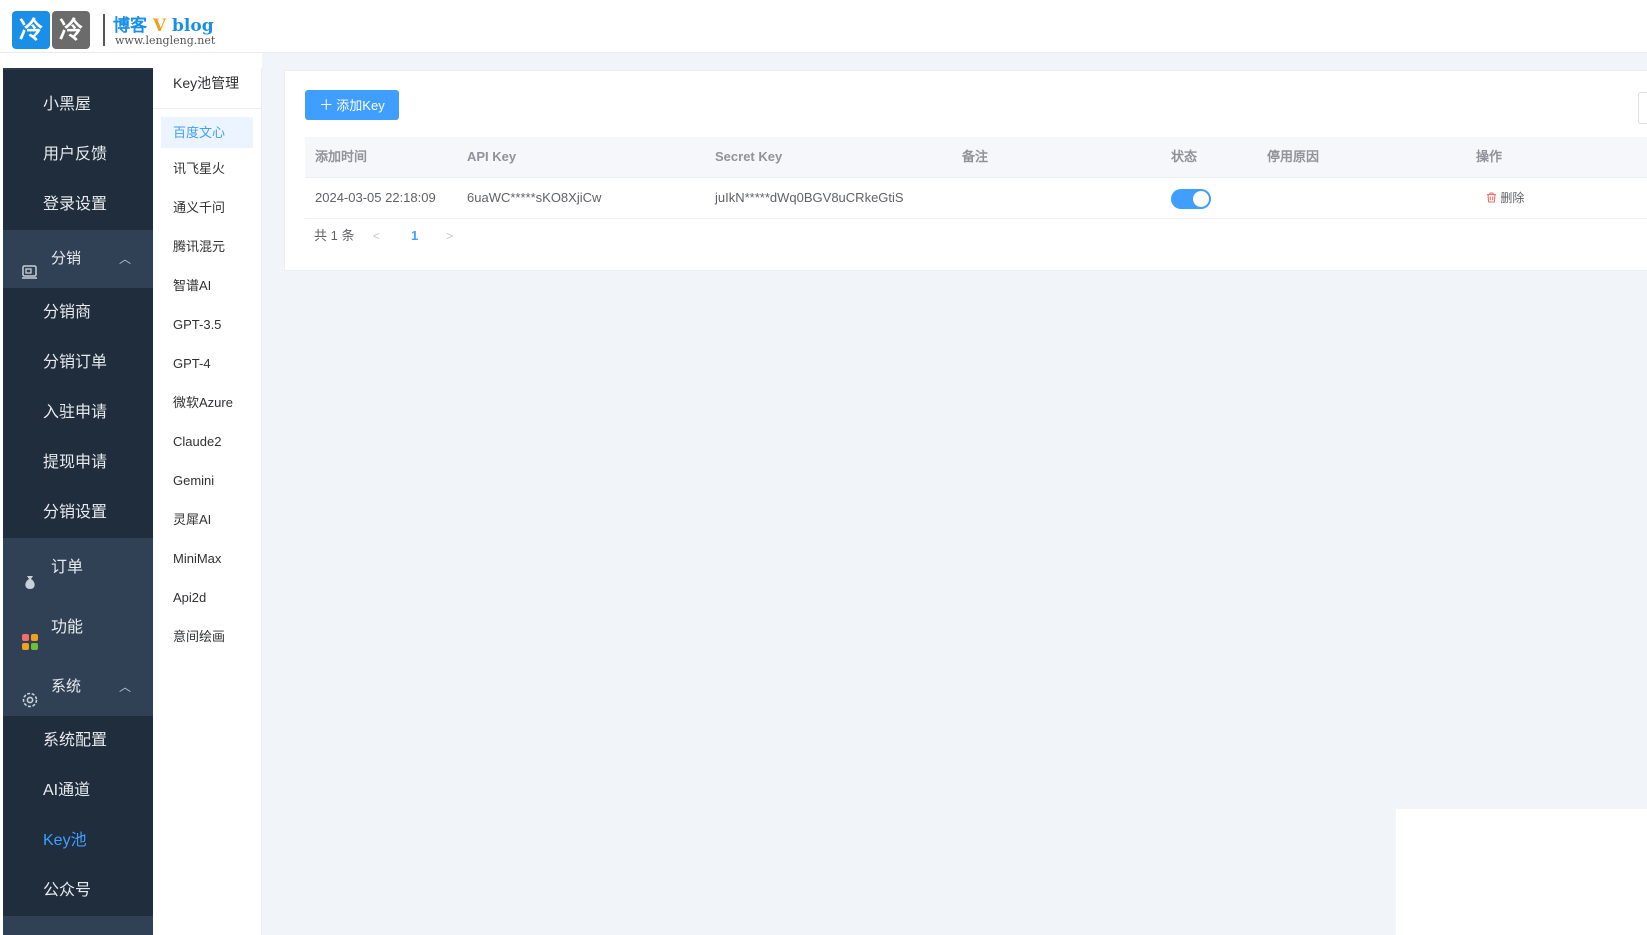  Describe the element at coordinates (67, 627) in the screenshot. I see `sidebar-group-label: 功能` at that location.